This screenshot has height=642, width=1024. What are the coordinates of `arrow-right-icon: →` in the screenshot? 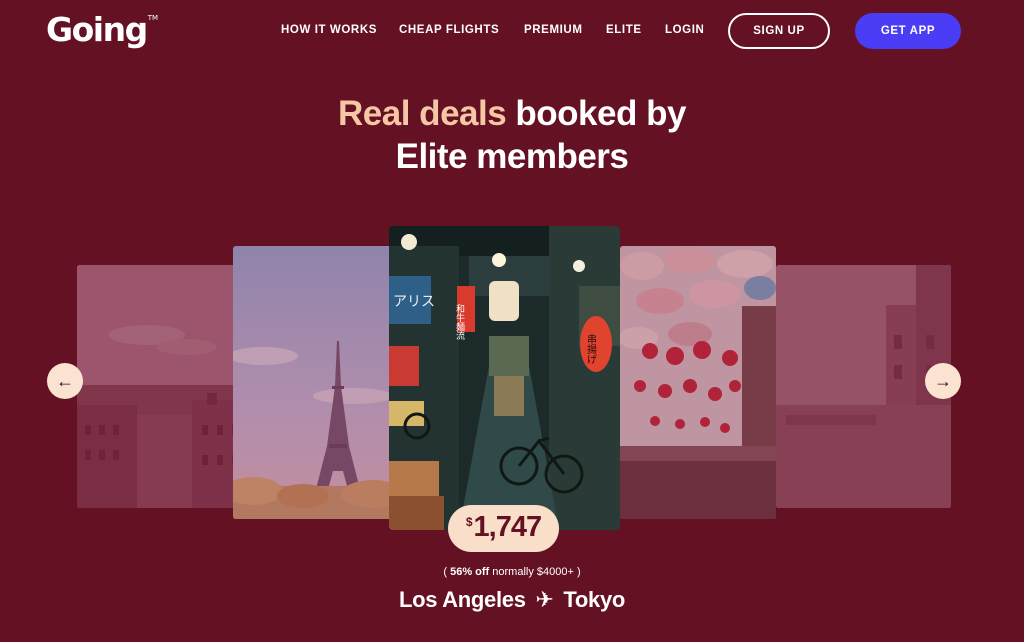 It's located at (943, 381).